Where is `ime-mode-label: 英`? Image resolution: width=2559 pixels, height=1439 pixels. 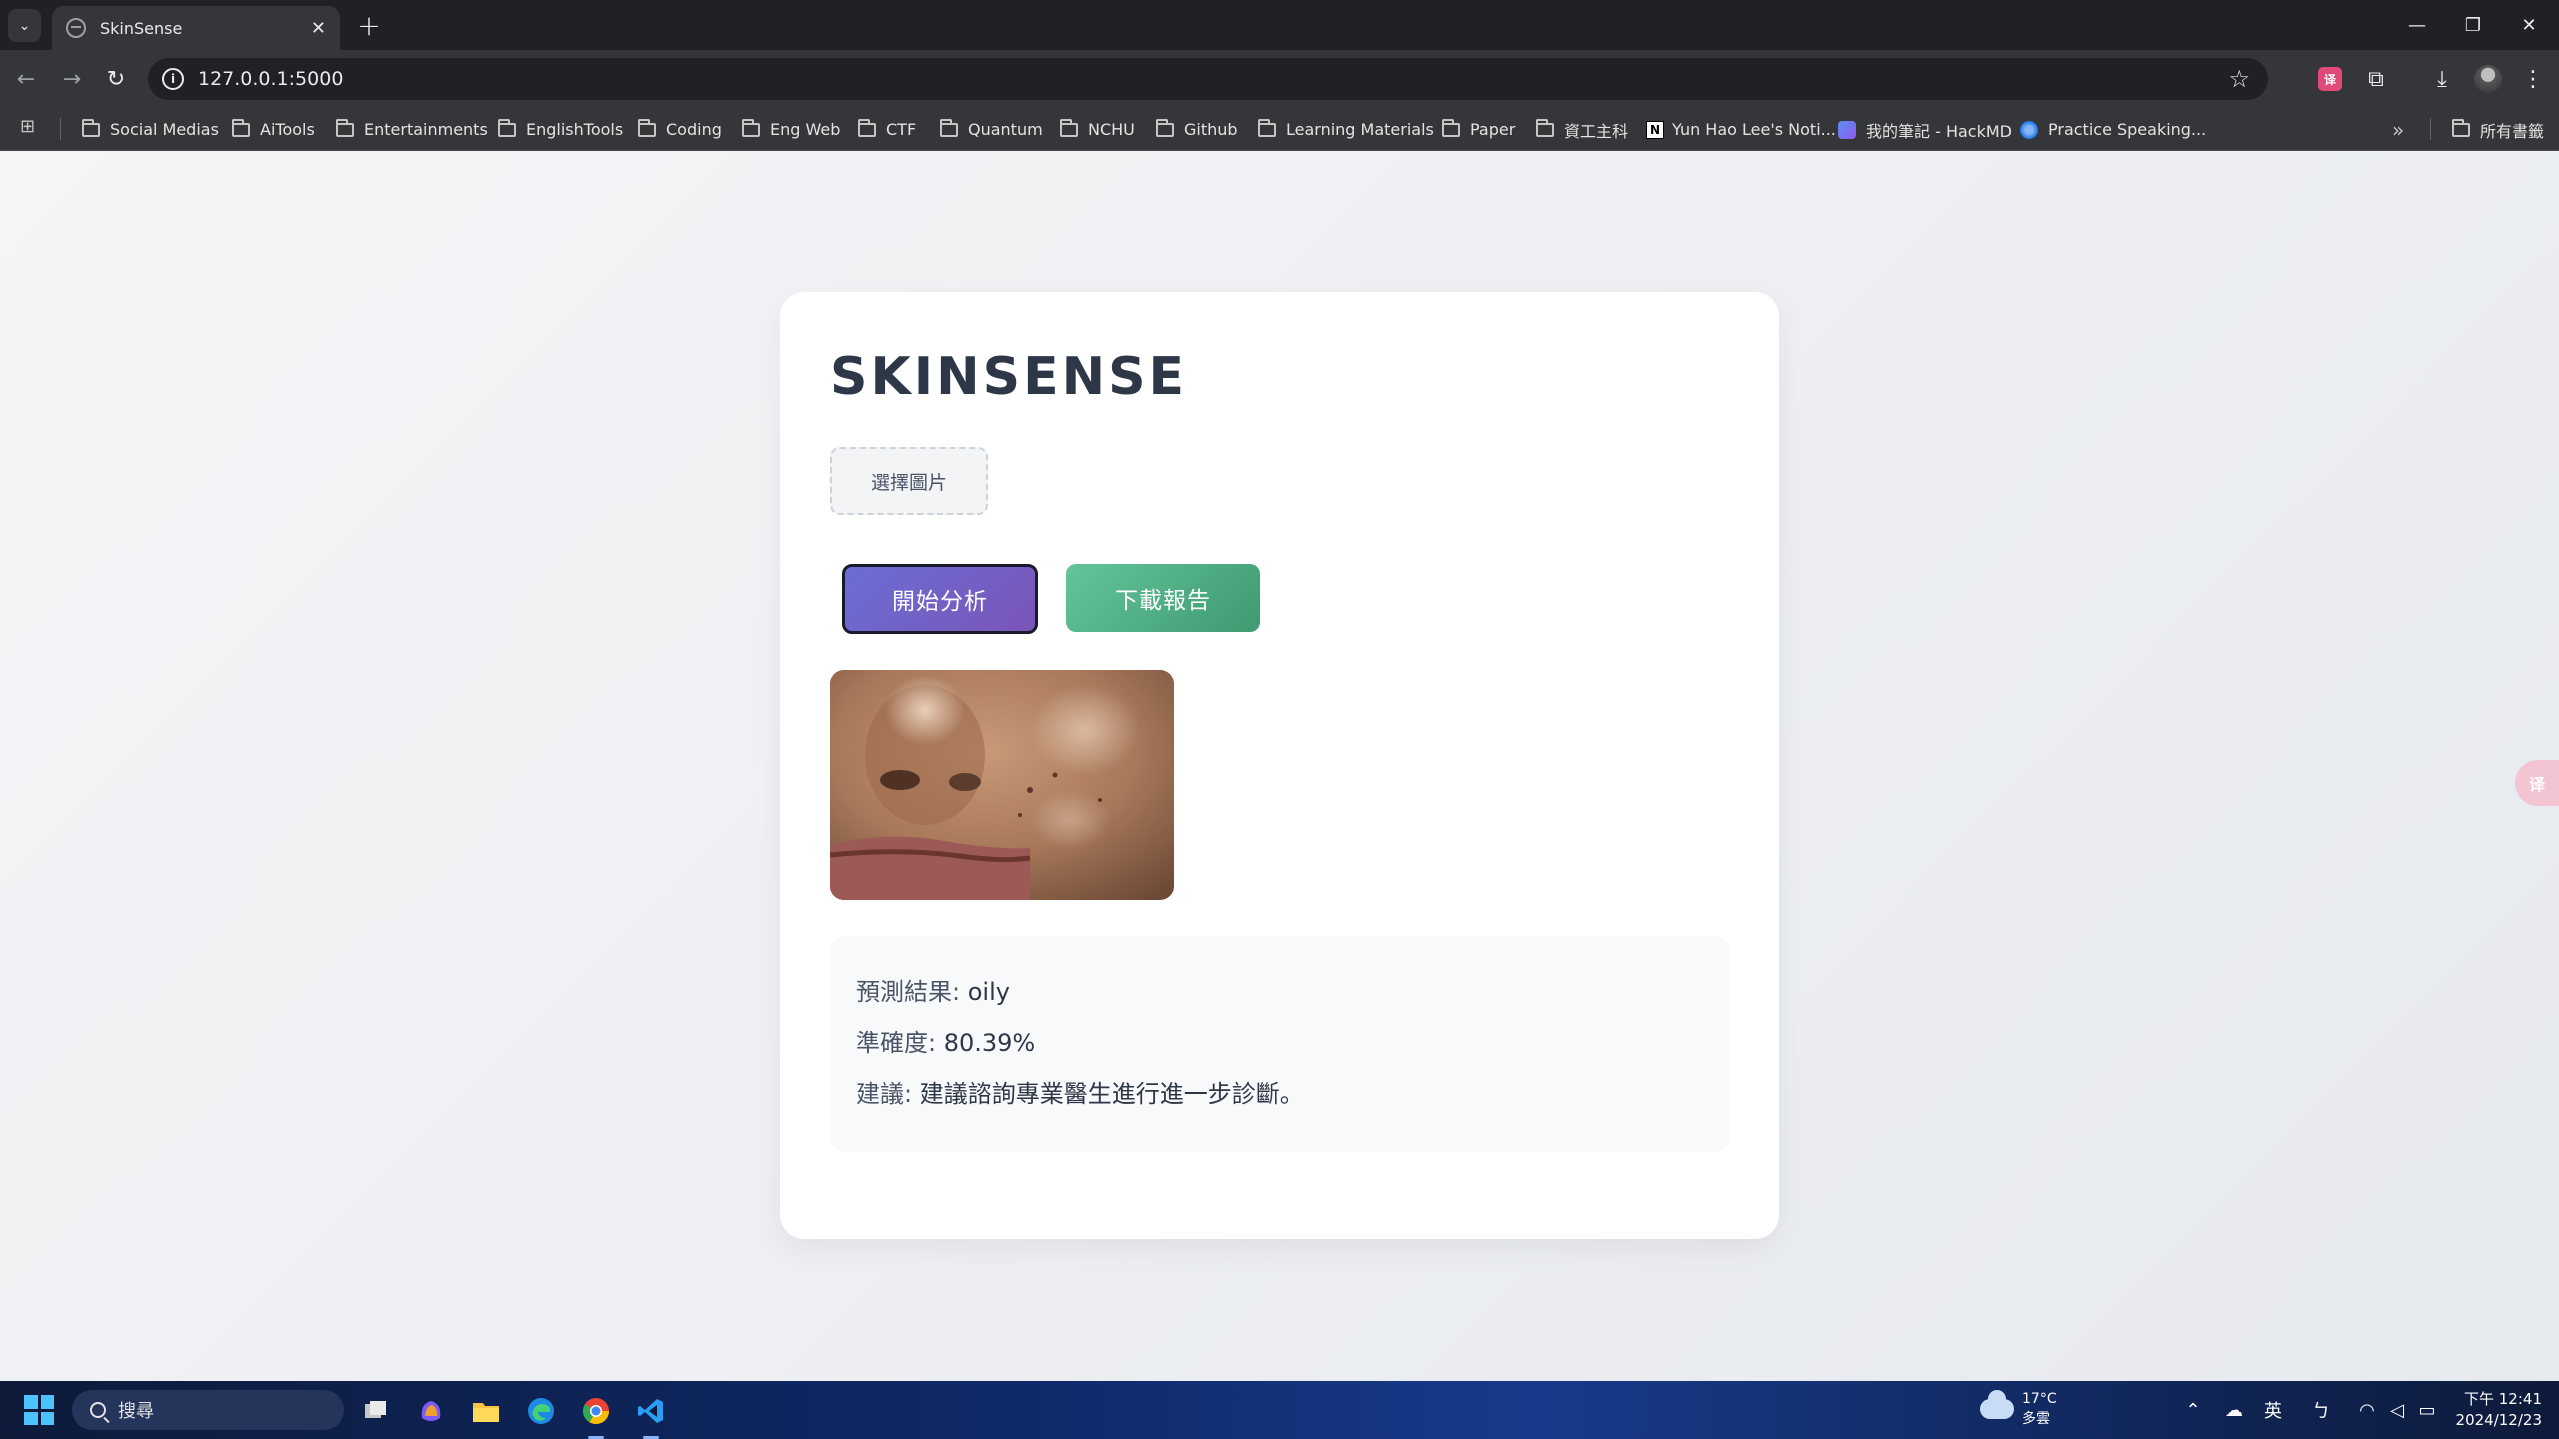 ime-mode-label: 英 is located at coordinates (2273, 1410).